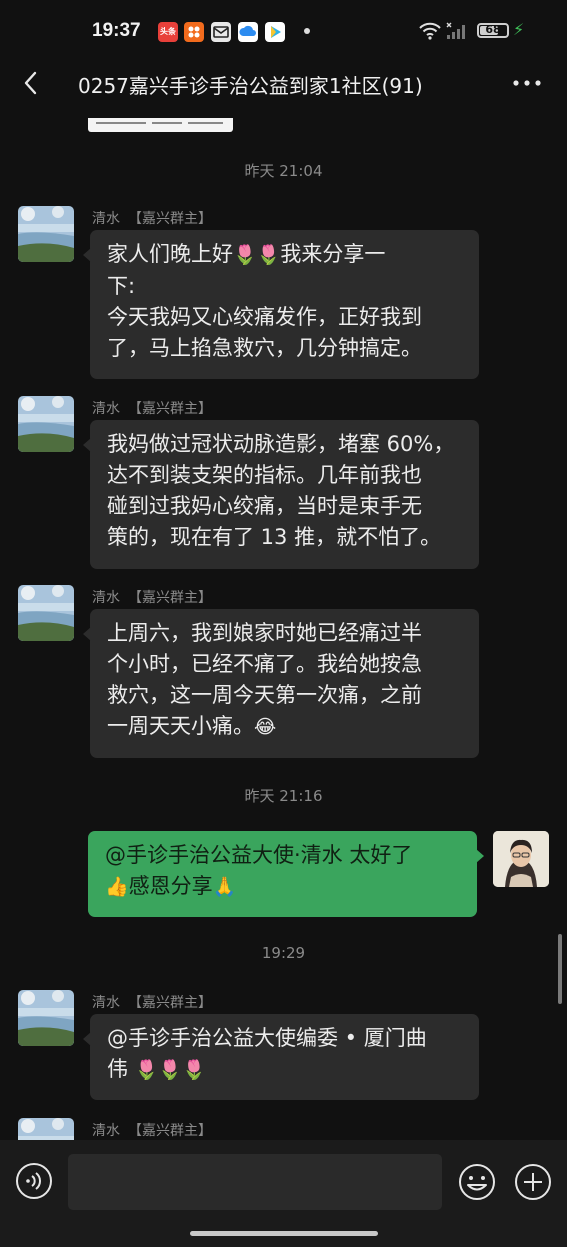 This screenshot has width=567, height=1247. I want to click on status-bar: 19:37 头条 68 ⚡, so click(283, 31).